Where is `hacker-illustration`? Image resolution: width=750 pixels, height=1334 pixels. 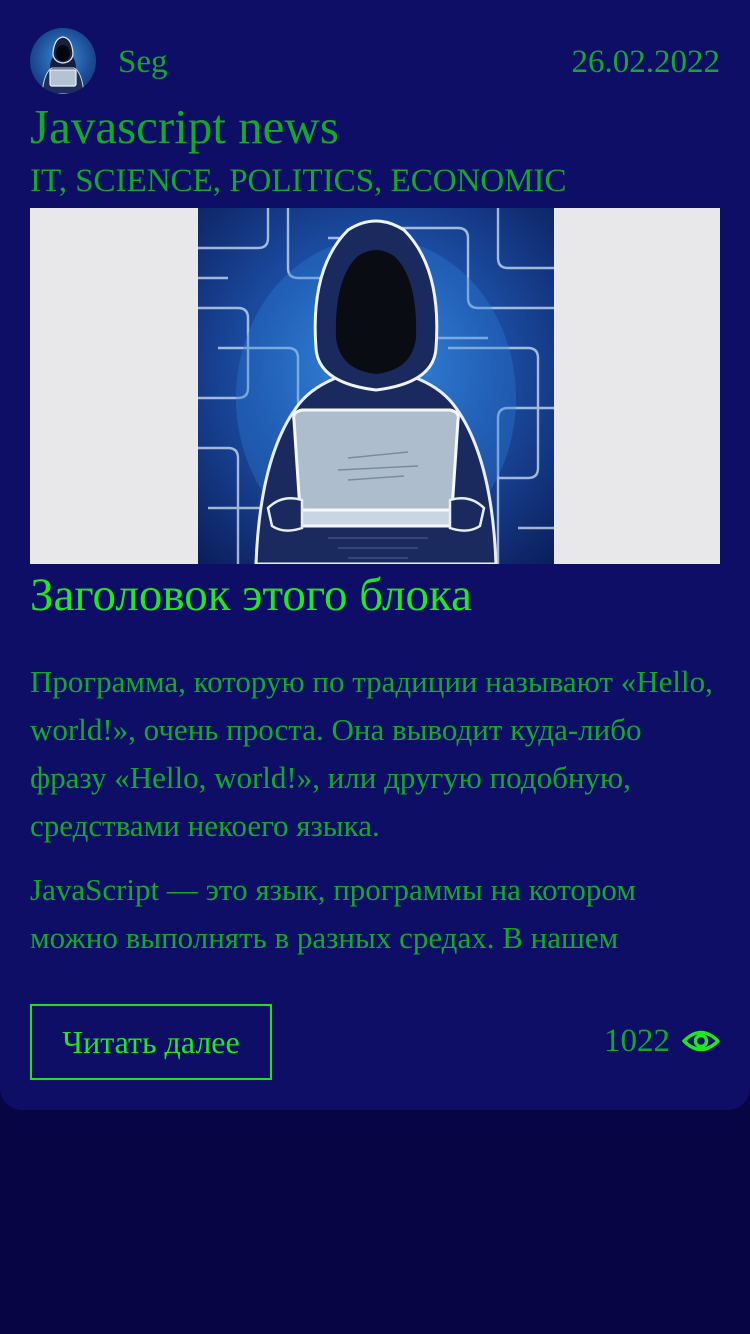
hacker-illustration is located at coordinates (376, 386).